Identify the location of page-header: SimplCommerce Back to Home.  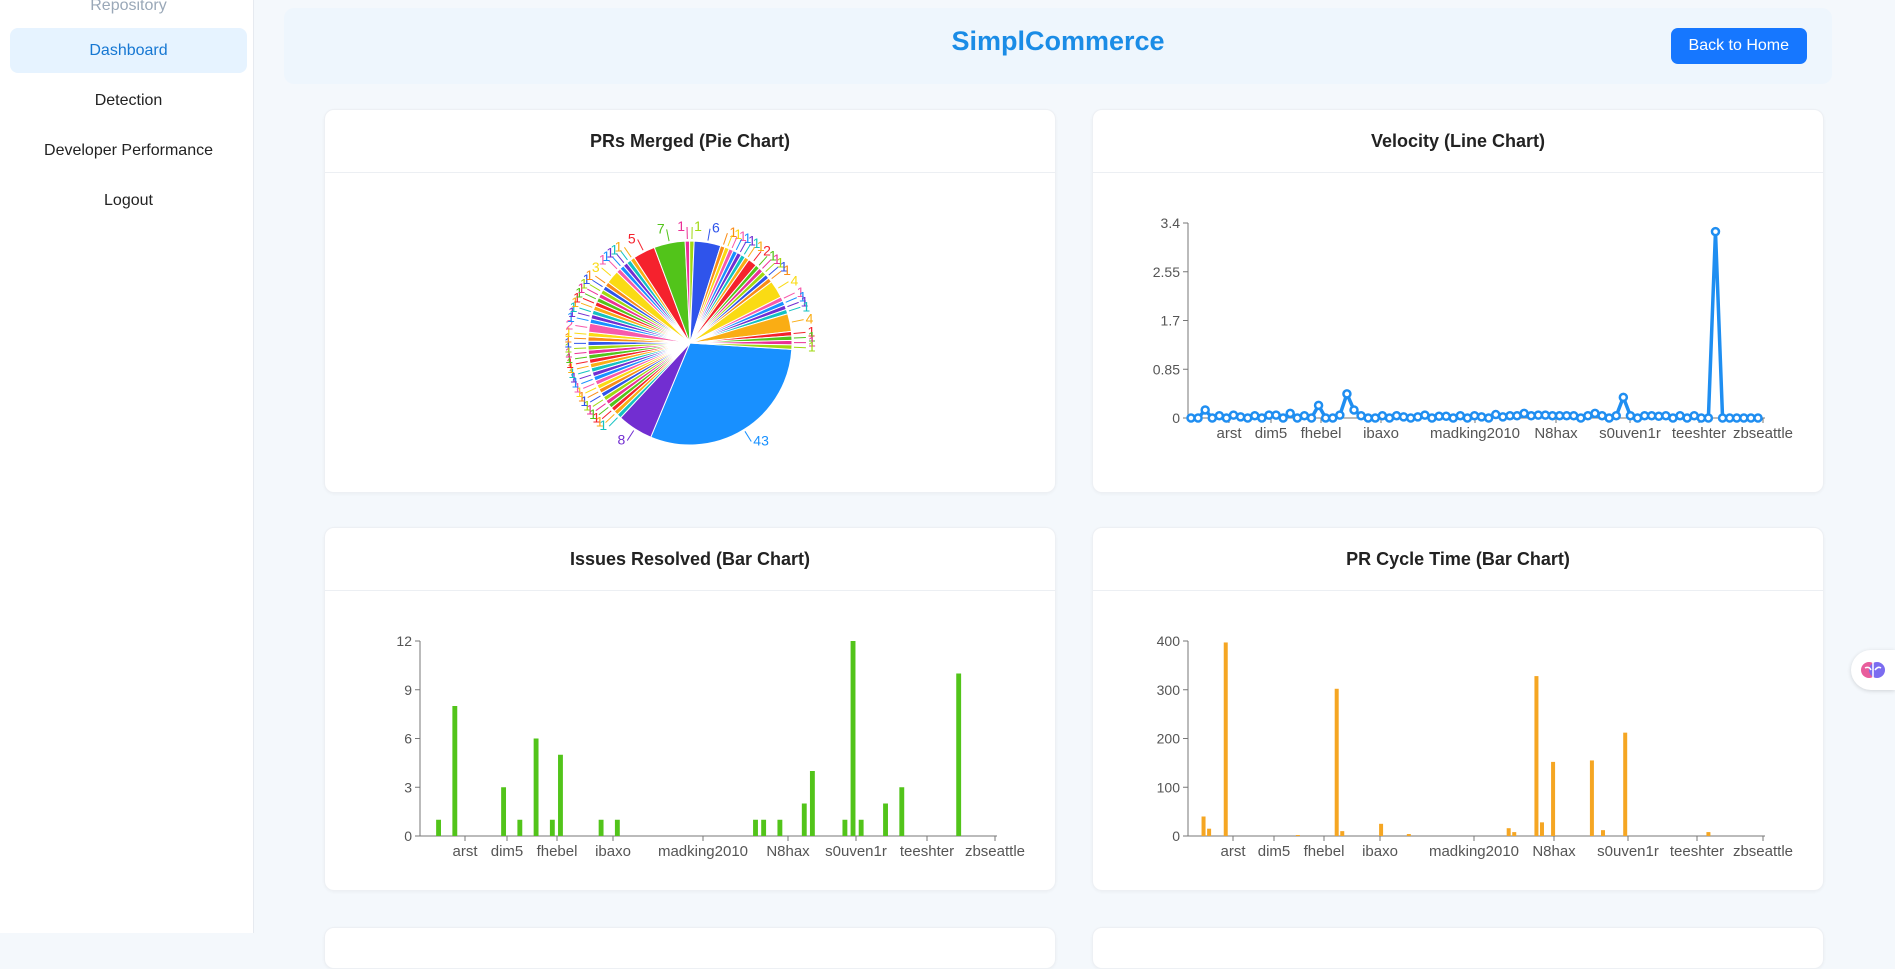
(1058, 46).